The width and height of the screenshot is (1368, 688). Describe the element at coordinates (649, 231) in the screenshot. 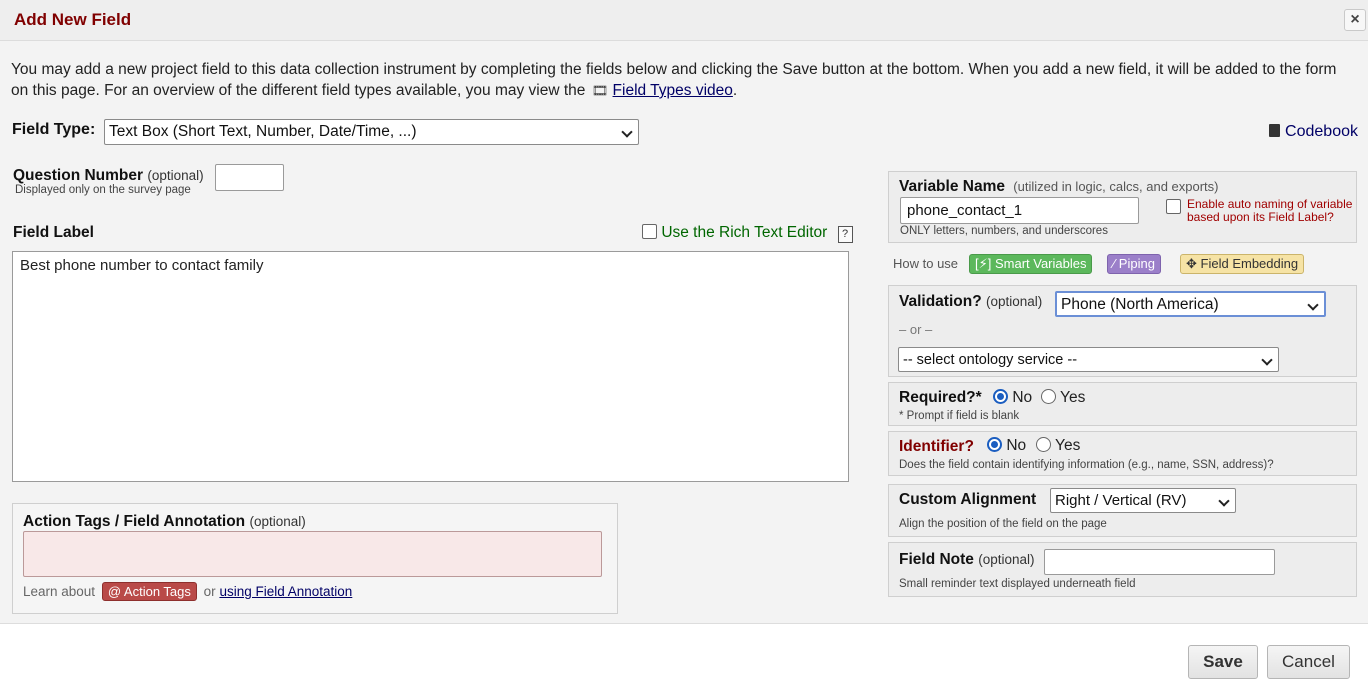

I see `rich-text-checkbox` at that location.